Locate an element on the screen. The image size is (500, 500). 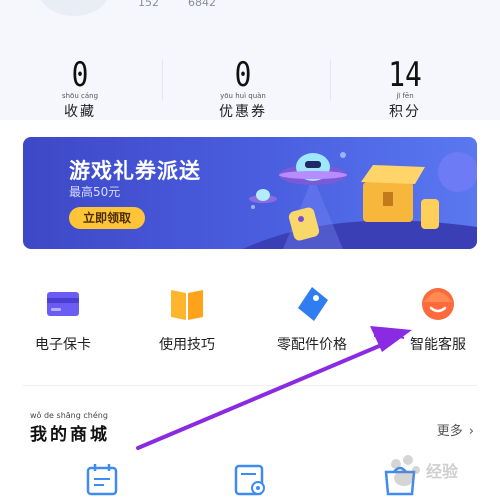
paw-logo-icon is located at coordinates (405, 470).